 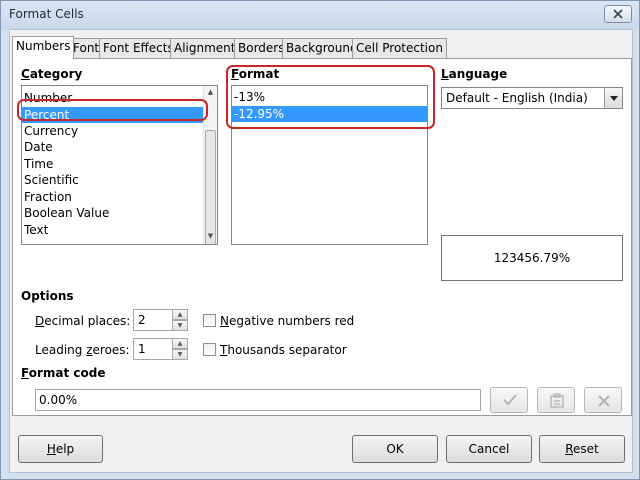 I want to click on category-item-boolean-value: Boolean Value, so click(x=113, y=213).